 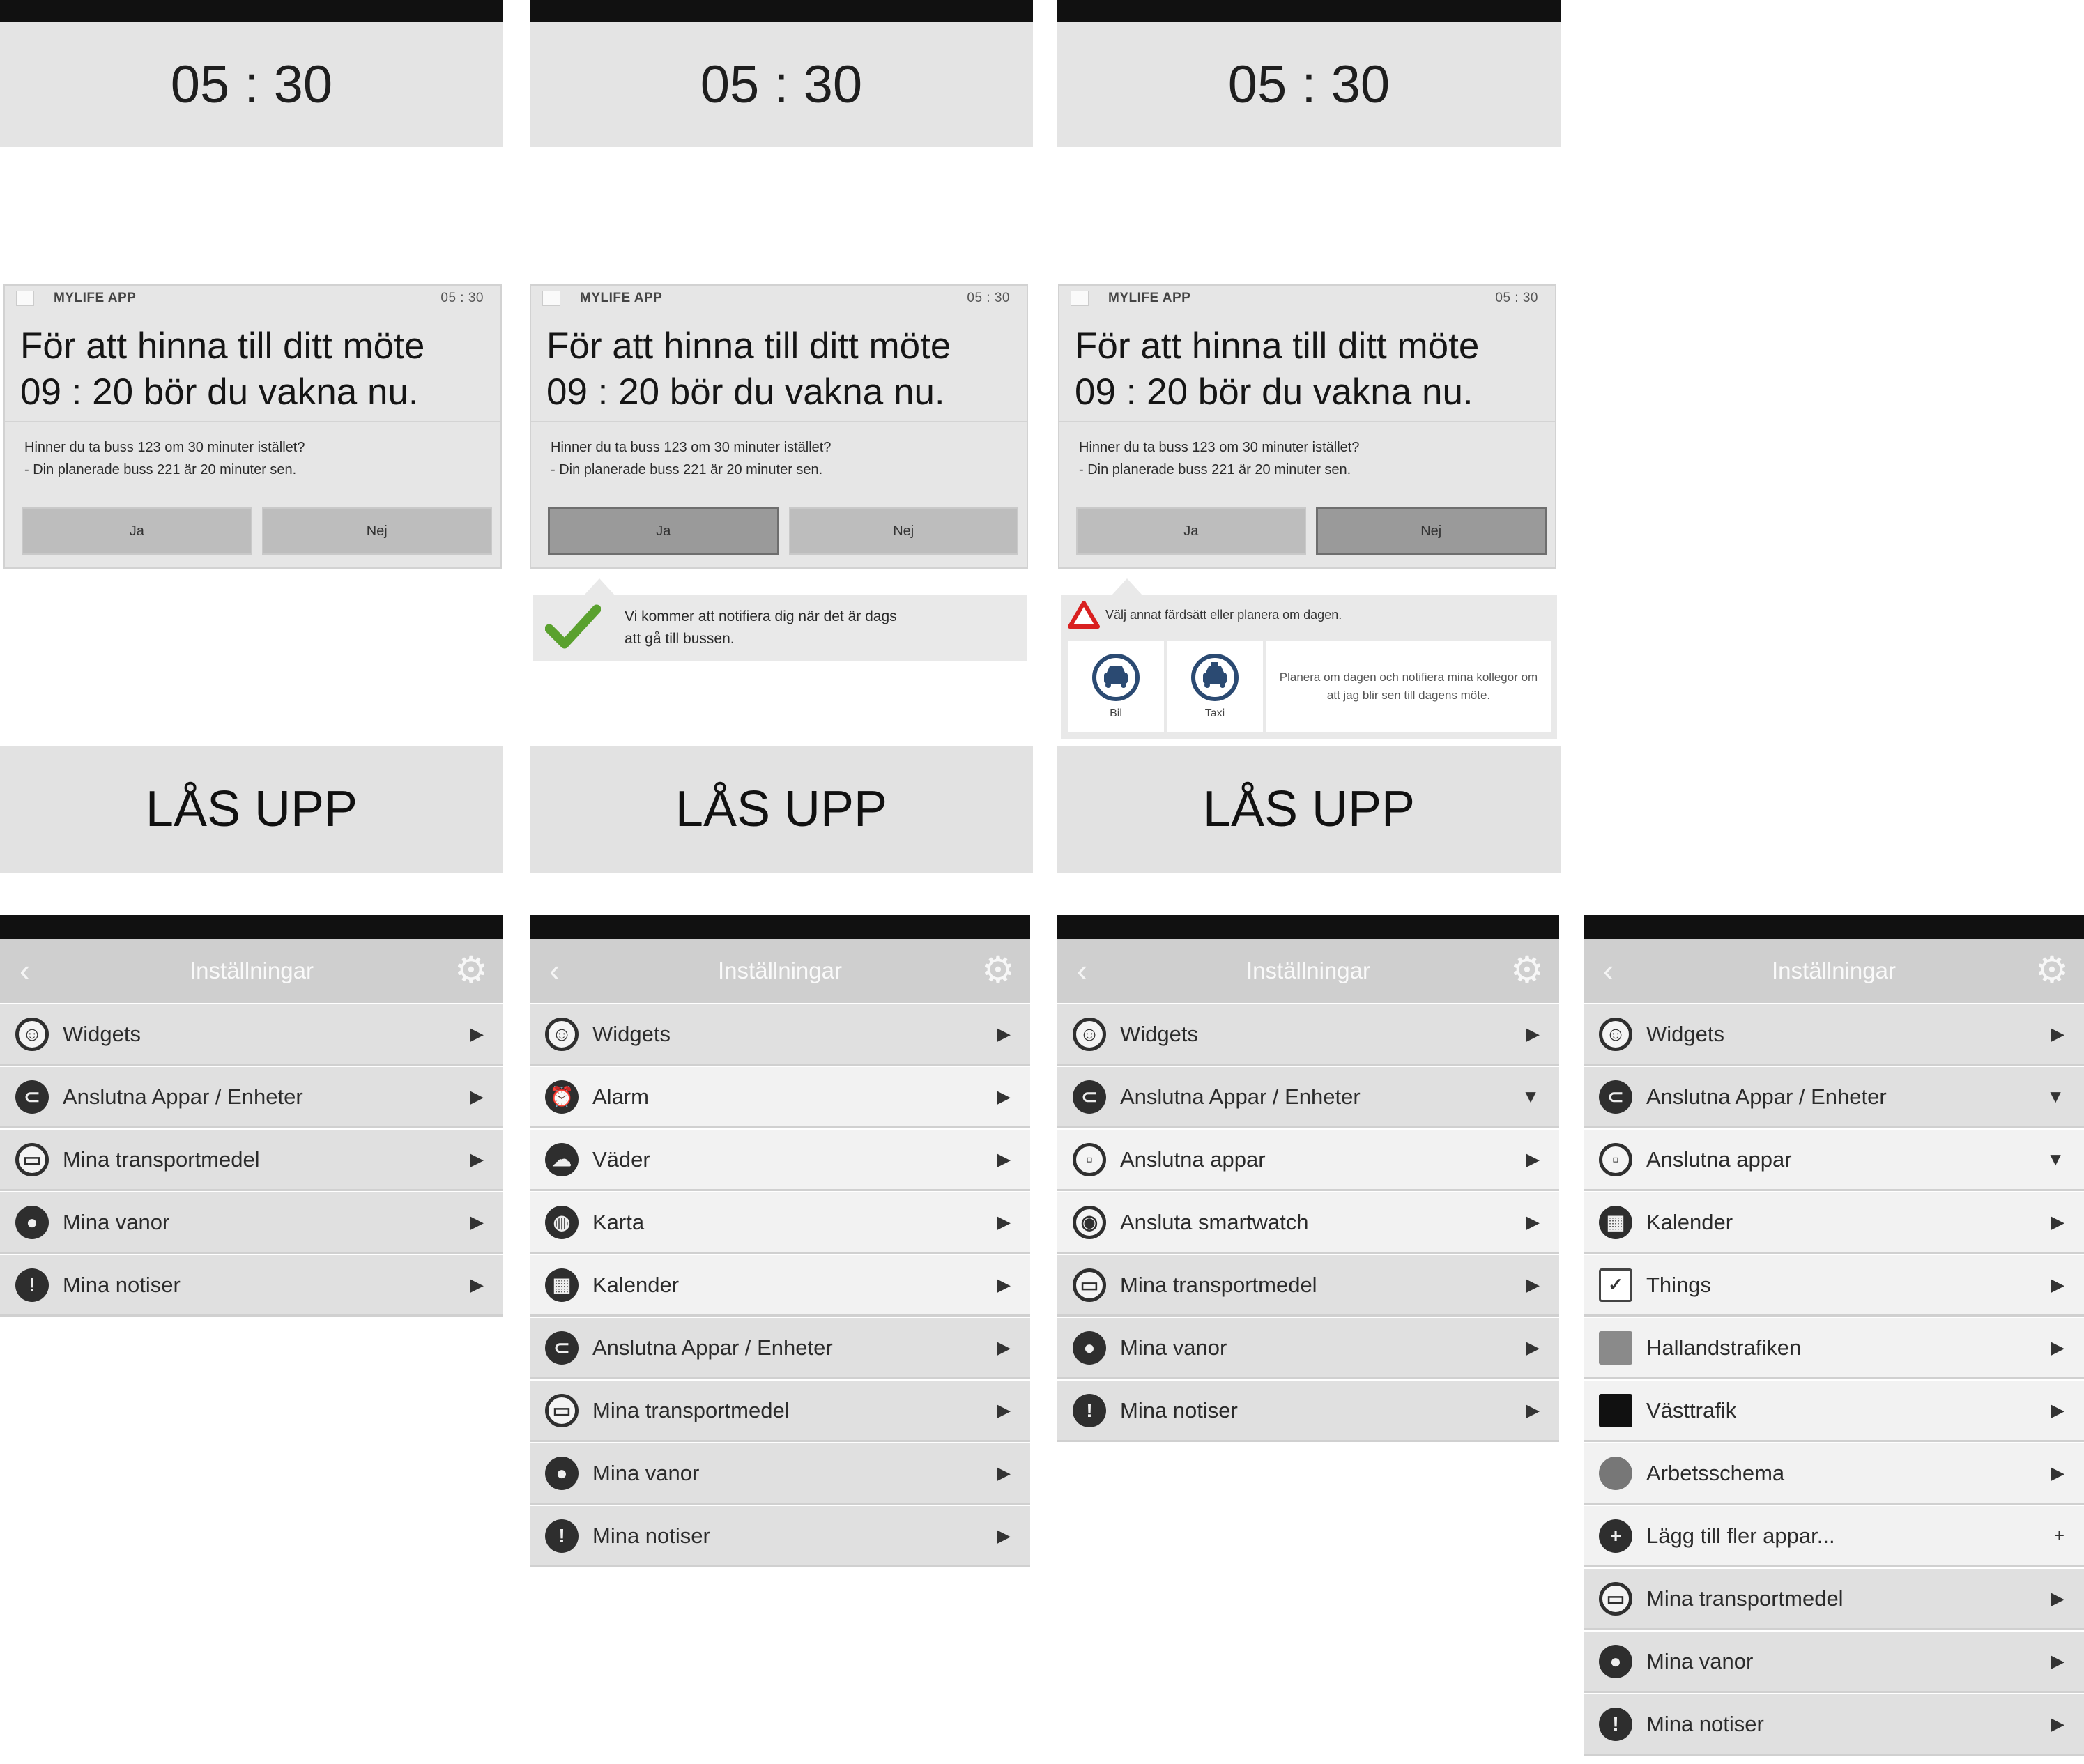 I want to click on hallandstrafiken-icon, so click(x=1616, y=1347).